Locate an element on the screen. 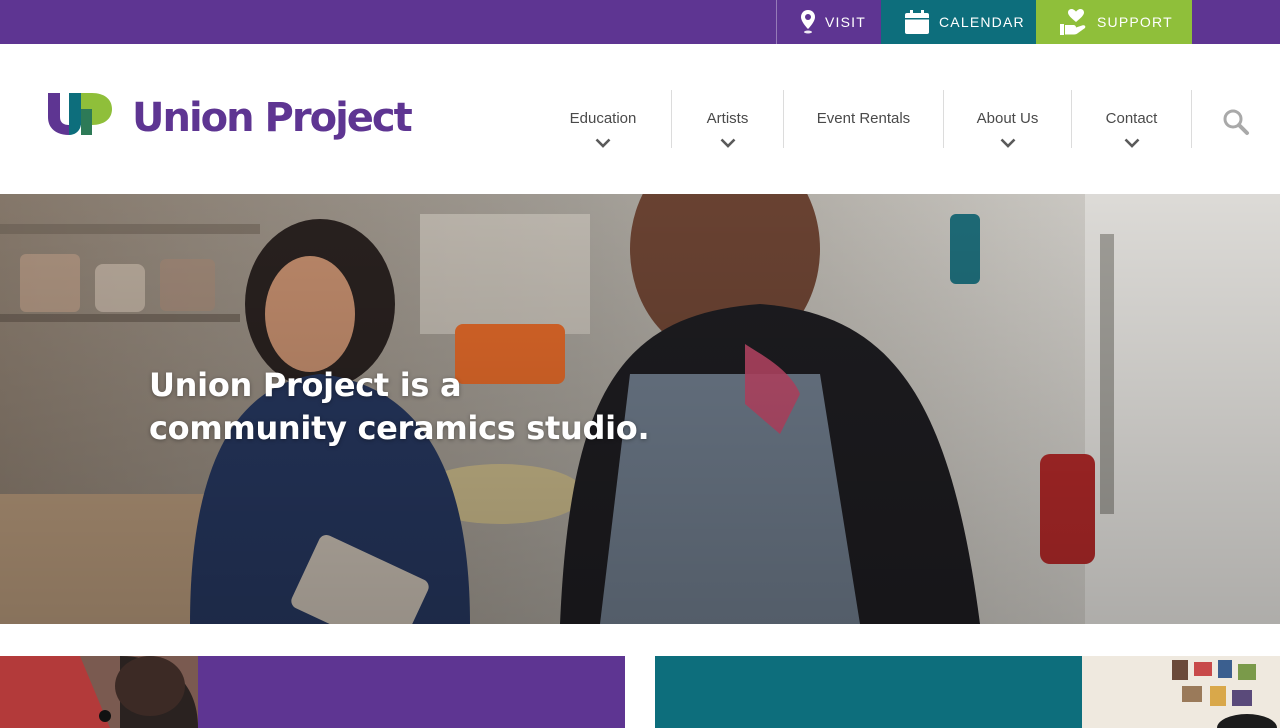  heart-hand-icon is located at coordinates (1073, 22).